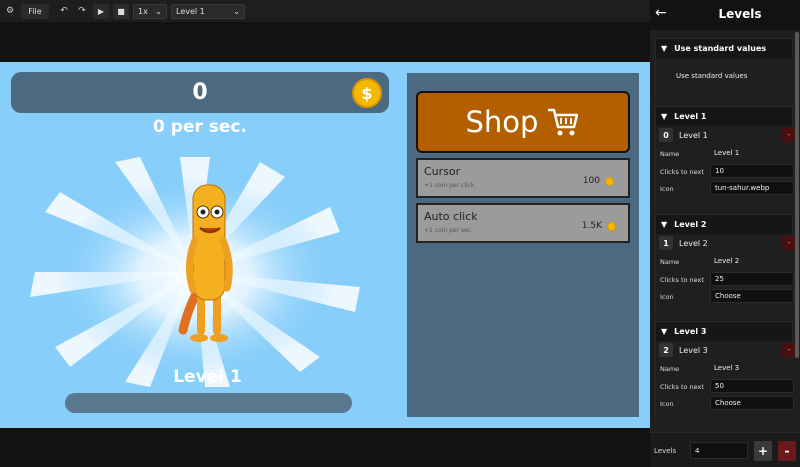 The image size is (800, 467). What do you see at coordinates (665, 451) in the screenshot?
I see `levels-count-label: Levels` at bounding box center [665, 451].